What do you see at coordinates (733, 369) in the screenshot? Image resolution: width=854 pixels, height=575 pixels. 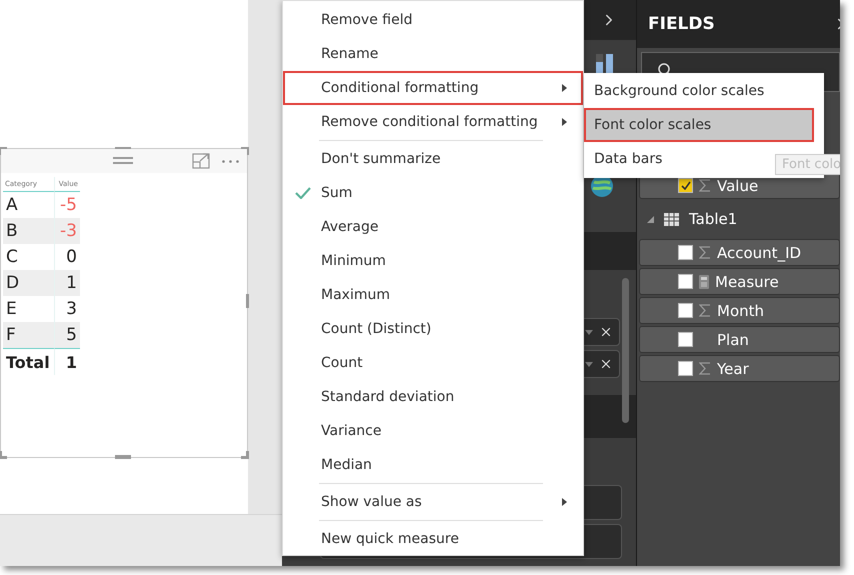 I see `field-name: Year` at bounding box center [733, 369].